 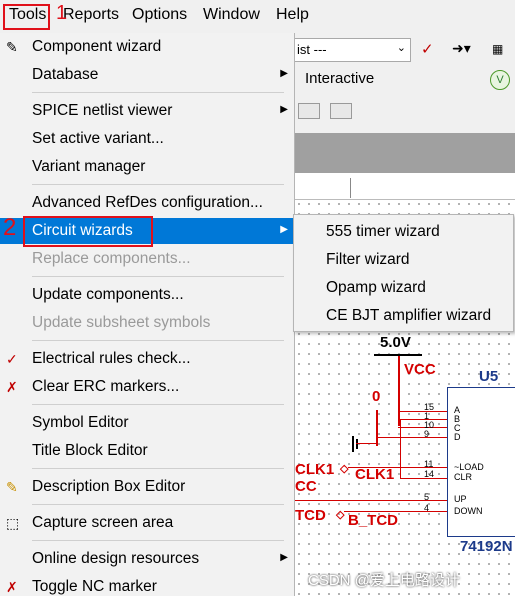 I want to click on sheet-ruler, so click(x=404, y=186).